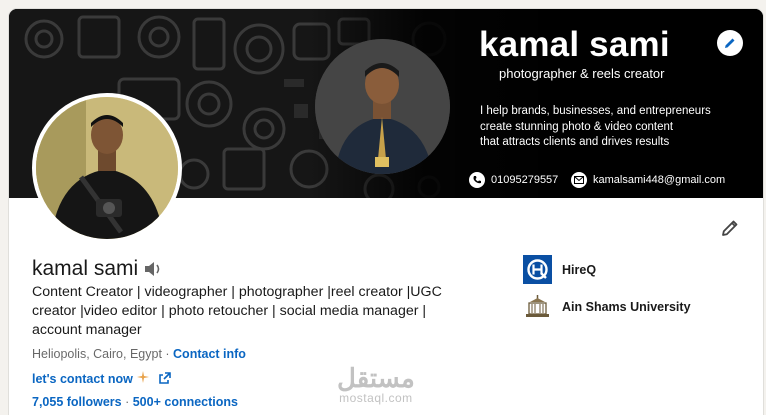 The height and width of the screenshot is (415, 766). Describe the element at coordinates (97, 354) in the screenshot. I see `profile-location: Heliopolis, Cairo, Egypt` at that location.